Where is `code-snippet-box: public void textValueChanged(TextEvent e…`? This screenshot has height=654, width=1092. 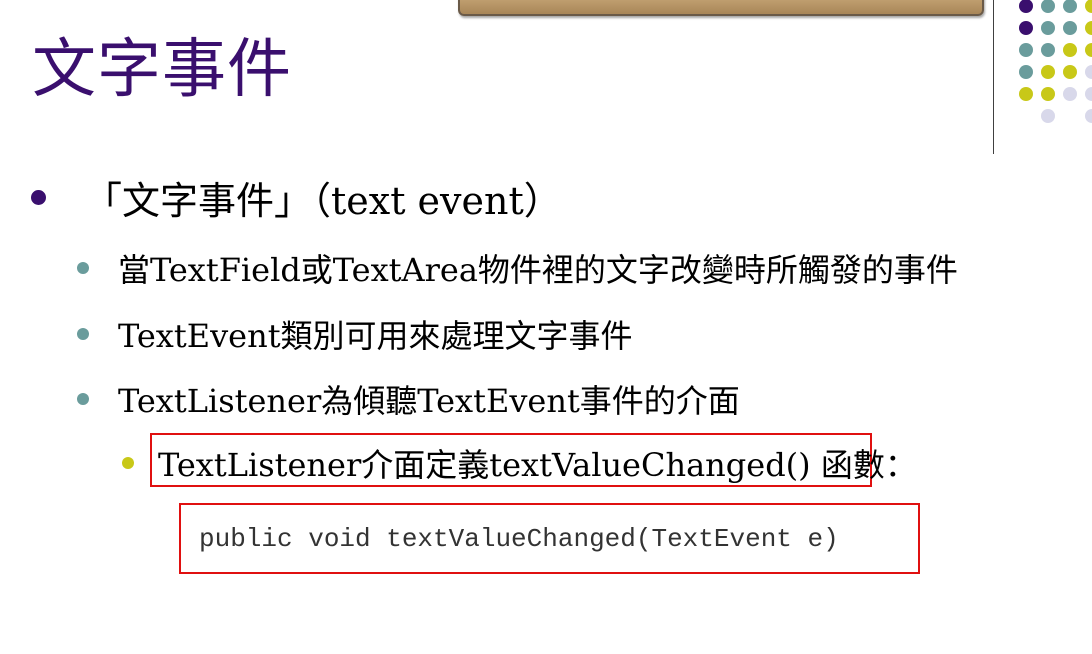
code-snippet-box: public void textValueChanged(TextEvent e… is located at coordinates (549, 538).